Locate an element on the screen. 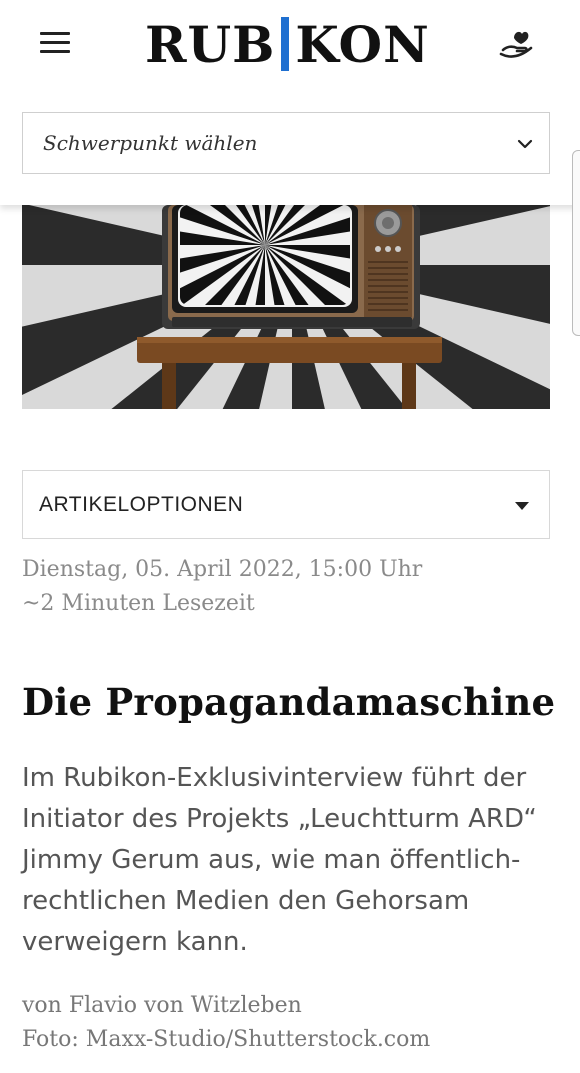 Image resolution: width=580 pixels, height=1073 pixels. topic-select-label: Schwerpunkt wählen is located at coordinates (150, 143).